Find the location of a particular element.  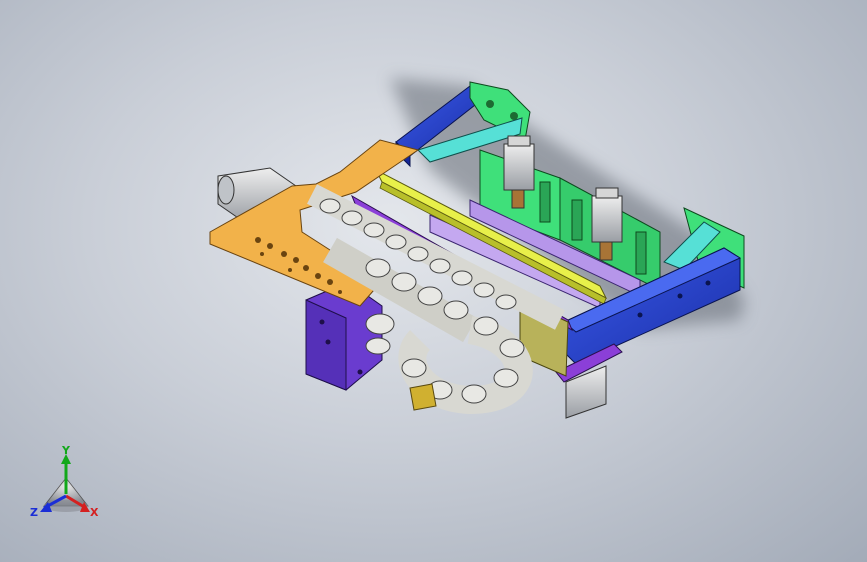

y-axis-label: Y is located at coordinates (66, 451).